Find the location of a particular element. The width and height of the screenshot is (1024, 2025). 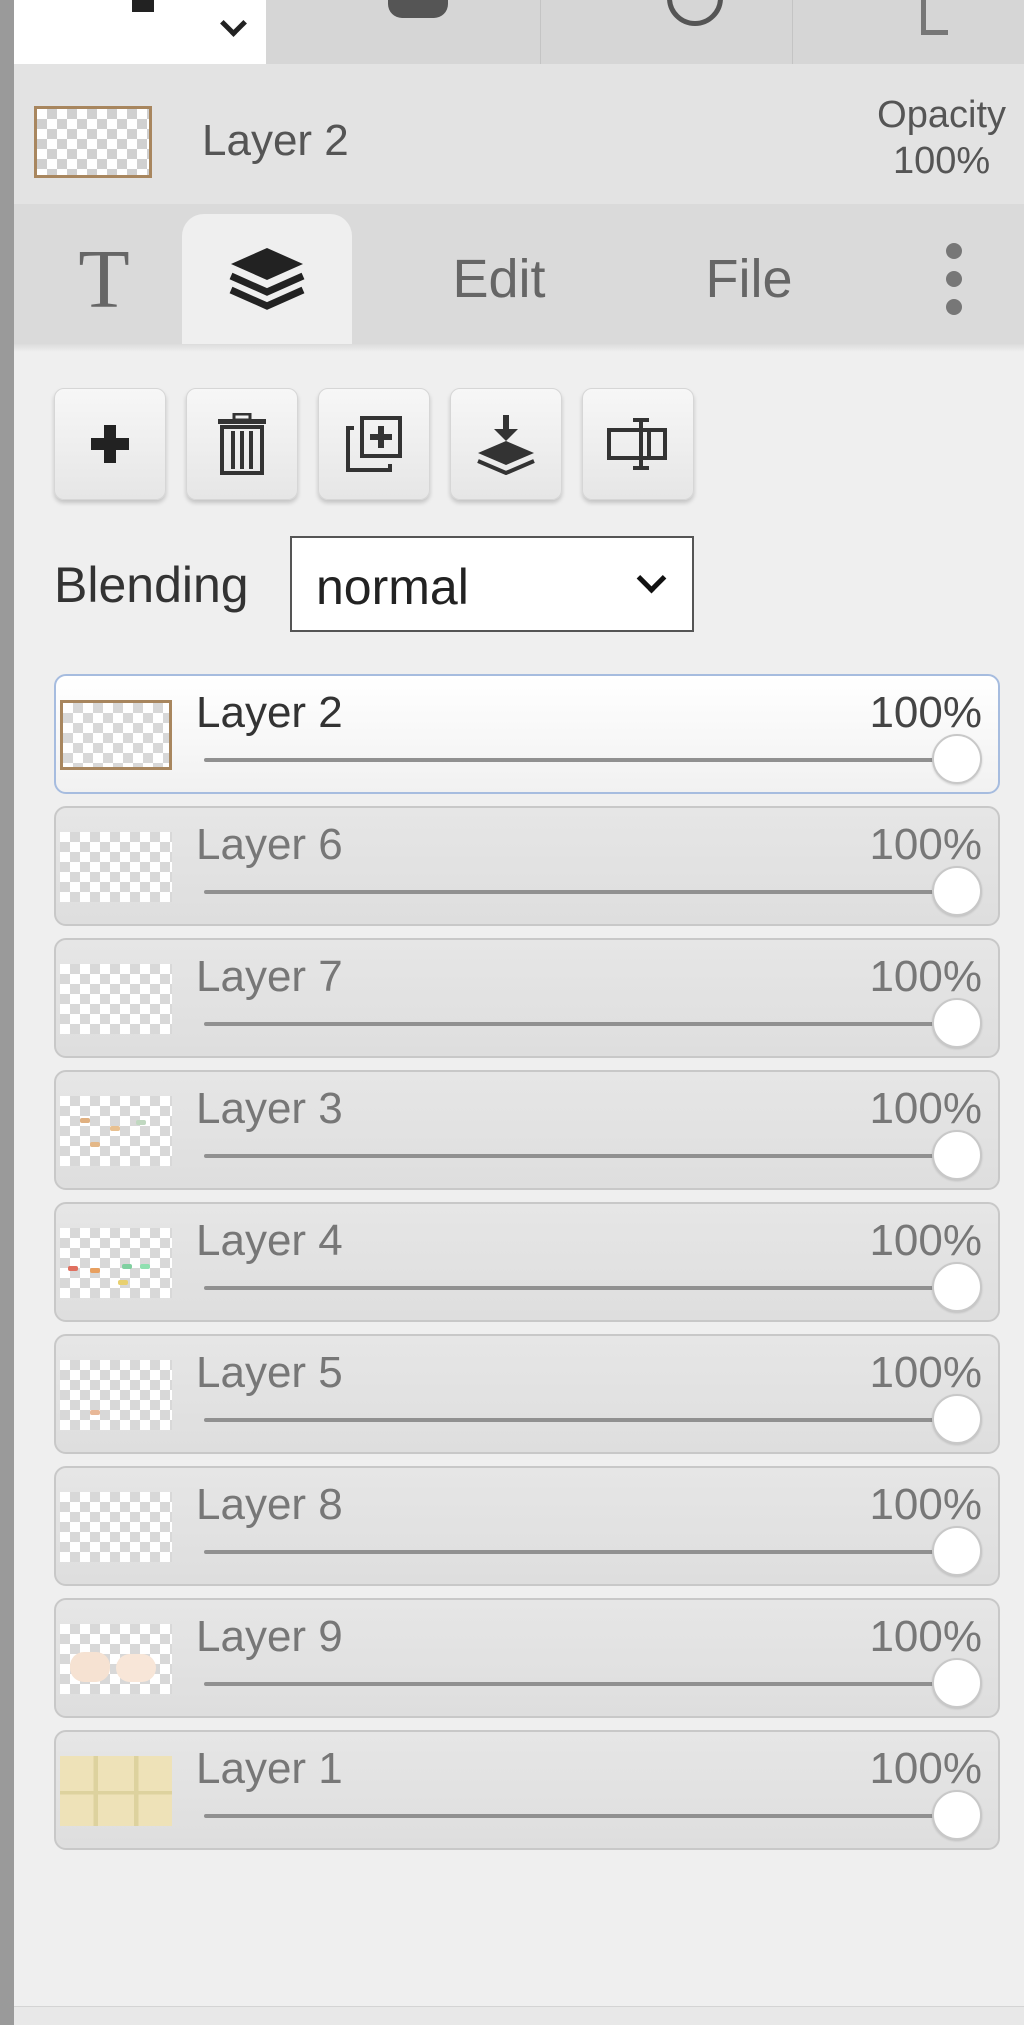

layers-icon is located at coordinates (267, 279).